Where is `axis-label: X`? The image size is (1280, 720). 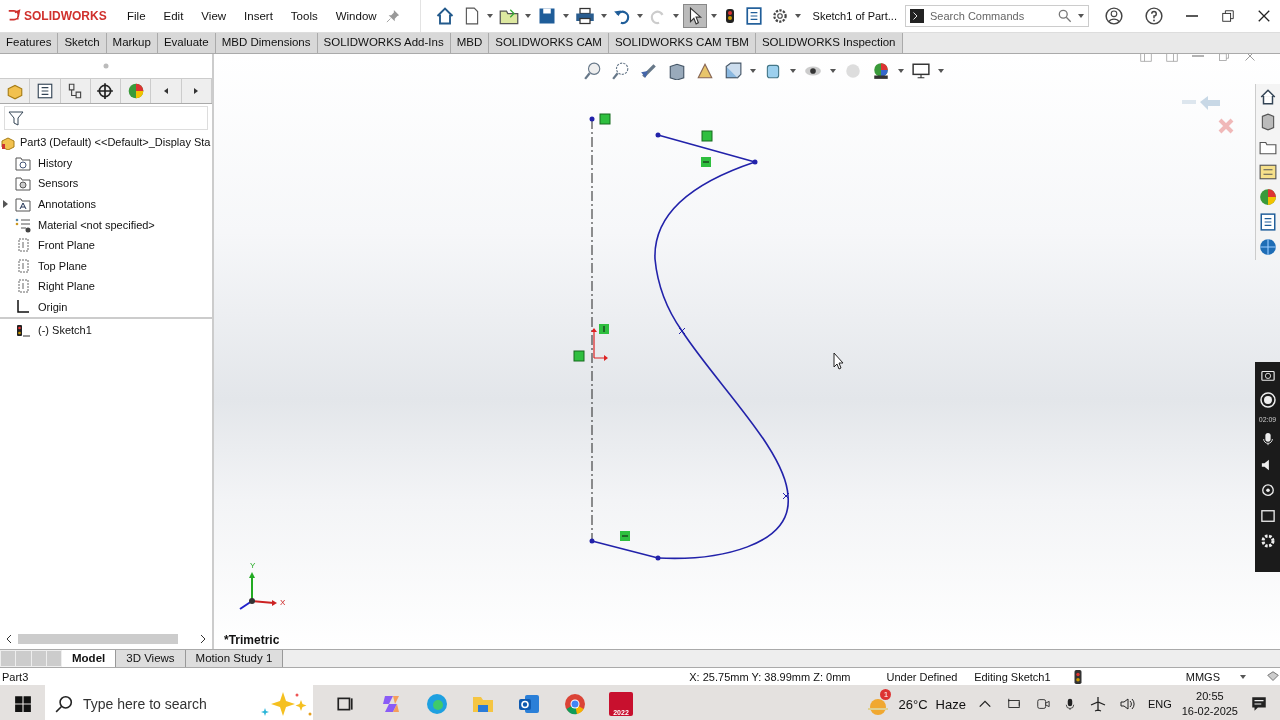 axis-label: X is located at coordinates (283, 602).